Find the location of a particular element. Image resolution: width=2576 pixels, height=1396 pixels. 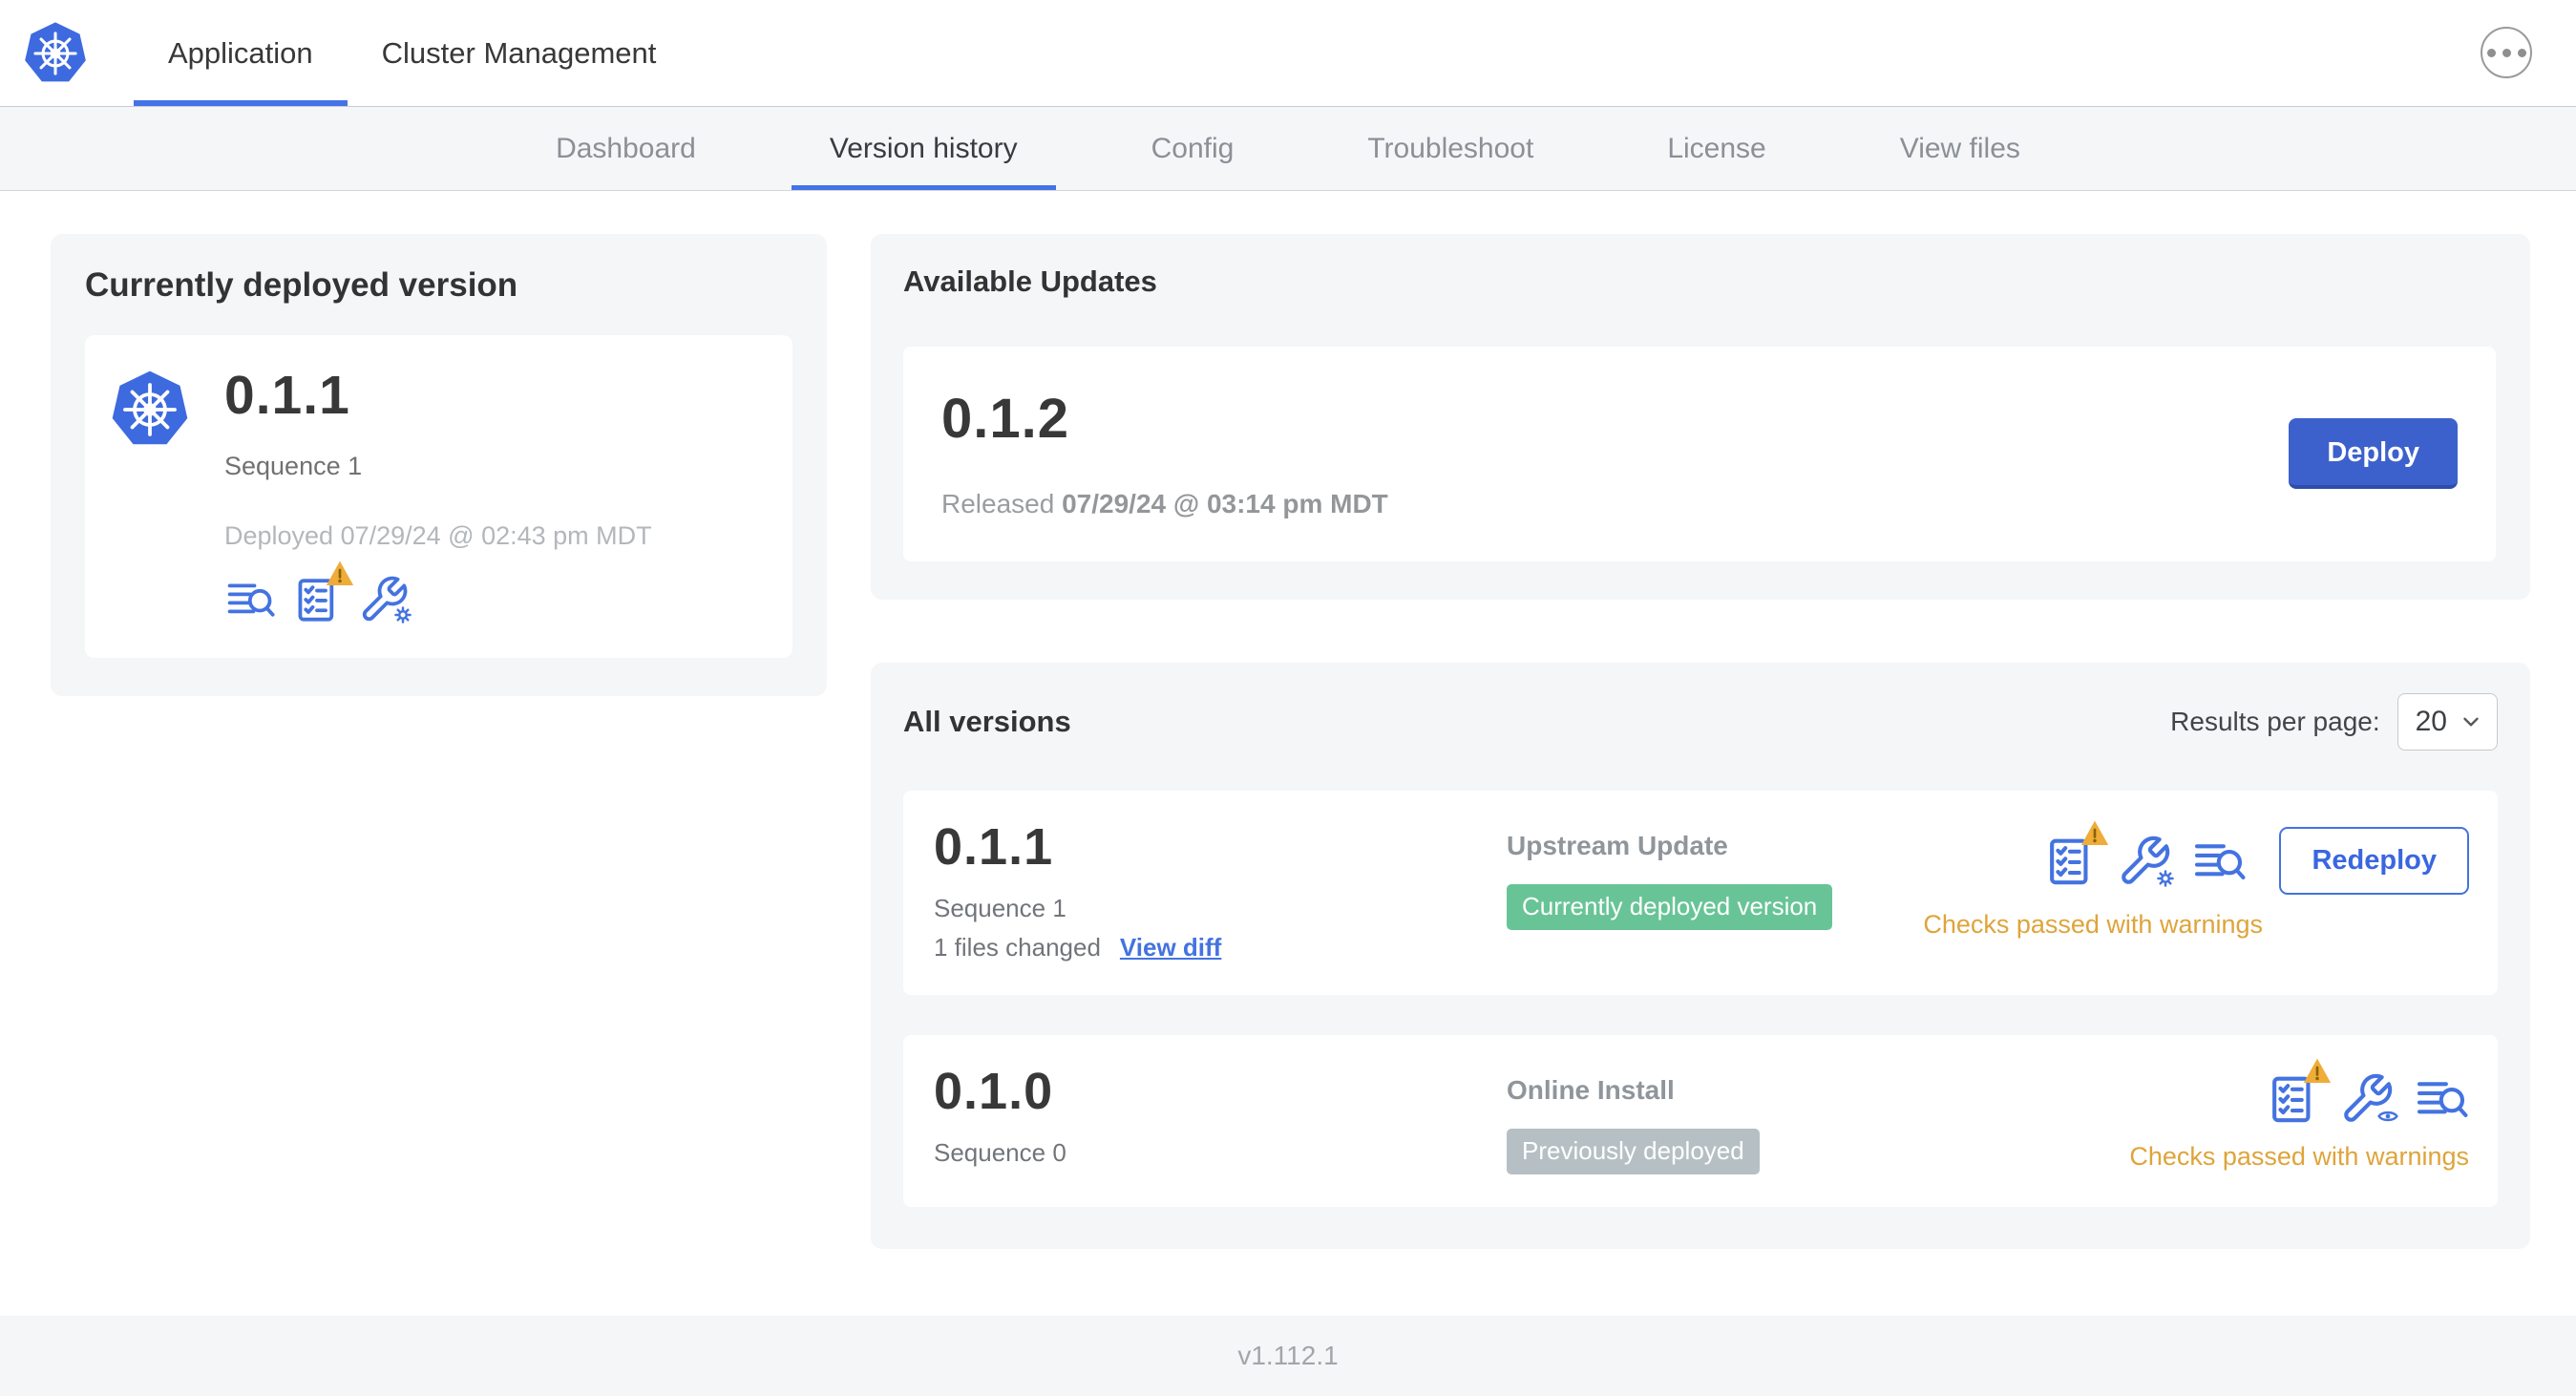

tab-config: Config is located at coordinates (1193, 148).